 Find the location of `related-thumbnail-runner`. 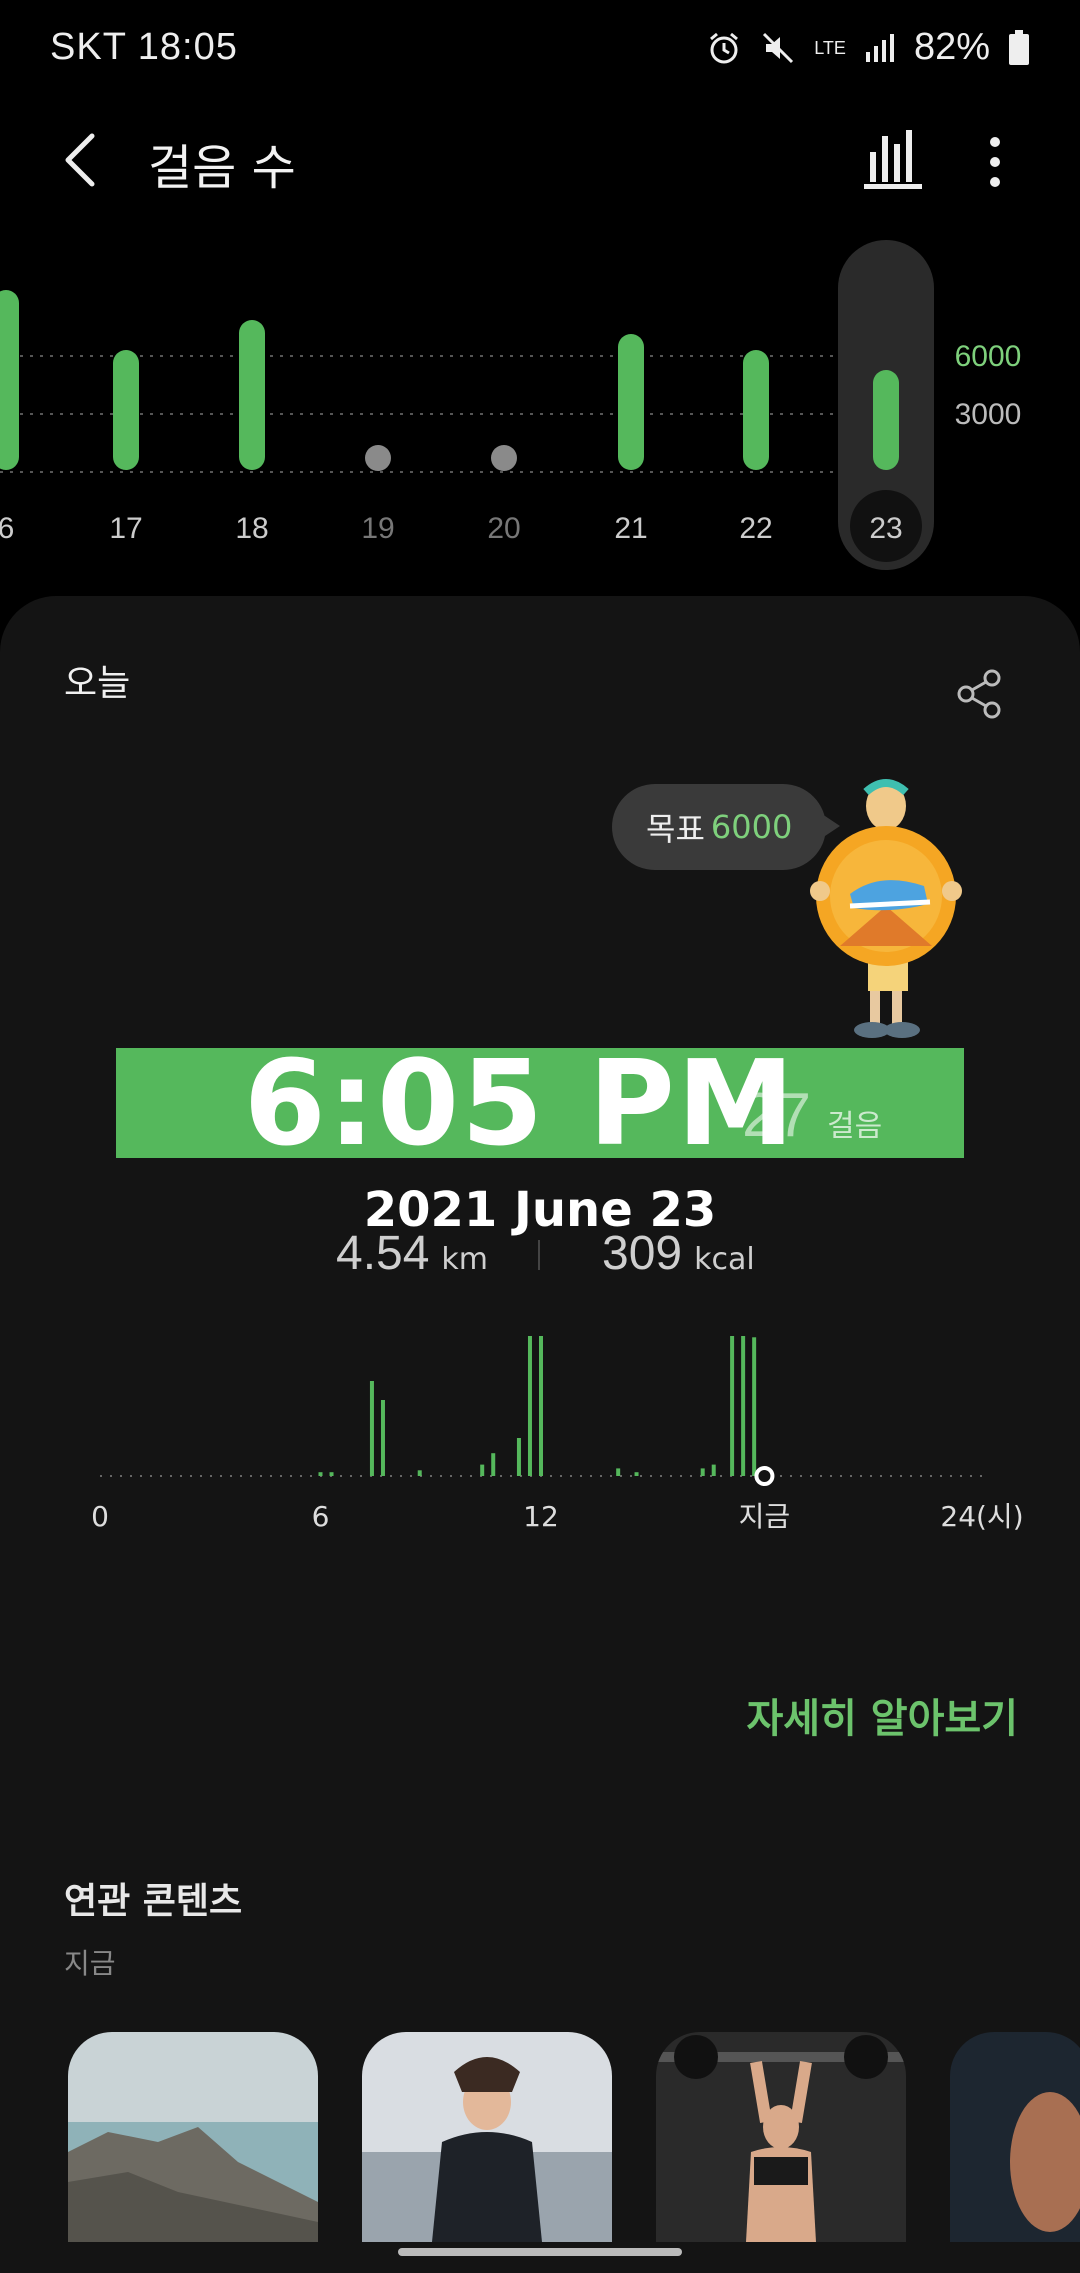

related-thumbnail-runner is located at coordinates (487, 2137).